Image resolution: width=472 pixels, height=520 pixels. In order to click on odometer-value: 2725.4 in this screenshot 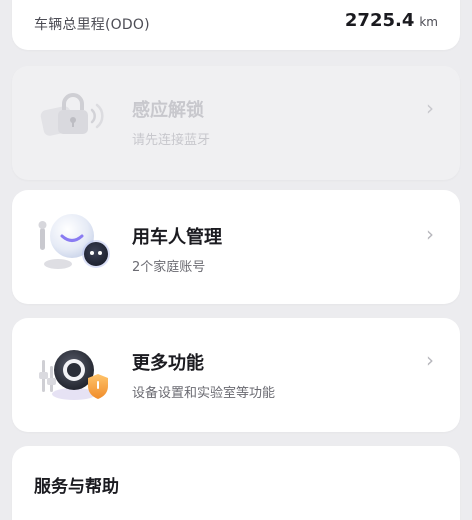, I will do `click(379, 20)`.